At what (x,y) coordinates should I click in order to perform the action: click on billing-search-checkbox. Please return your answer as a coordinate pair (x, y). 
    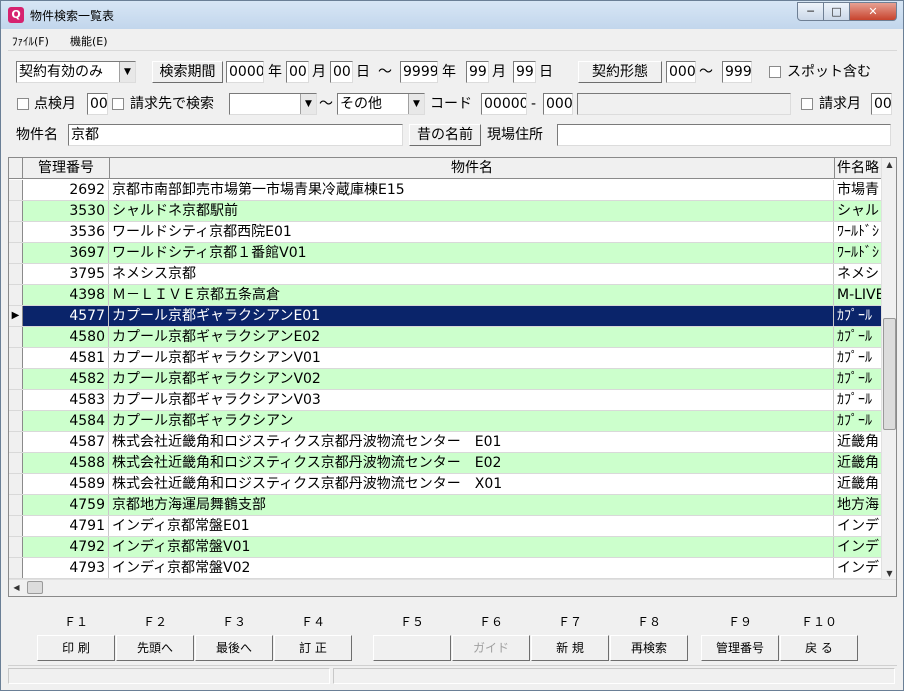
    Looking at the image, I should click on (118, 104).